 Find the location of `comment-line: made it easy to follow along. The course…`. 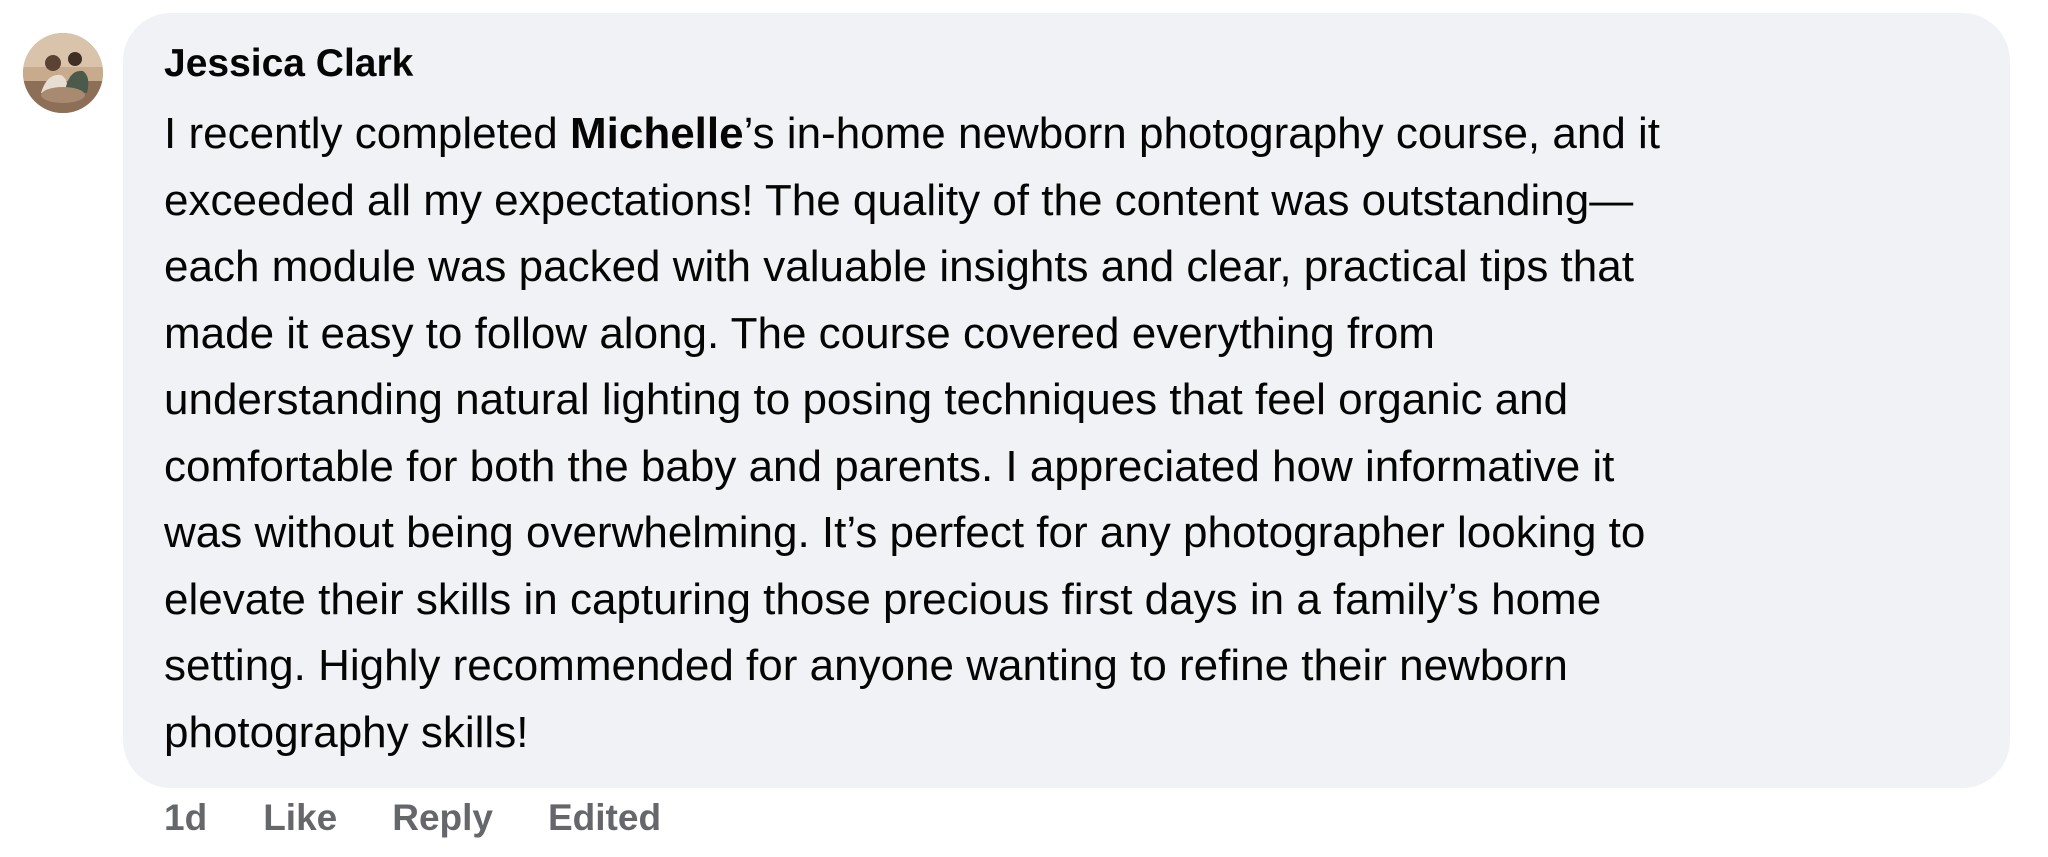

comment-line: made it easy to follow along. The course… is located at coordinates (799, 333).